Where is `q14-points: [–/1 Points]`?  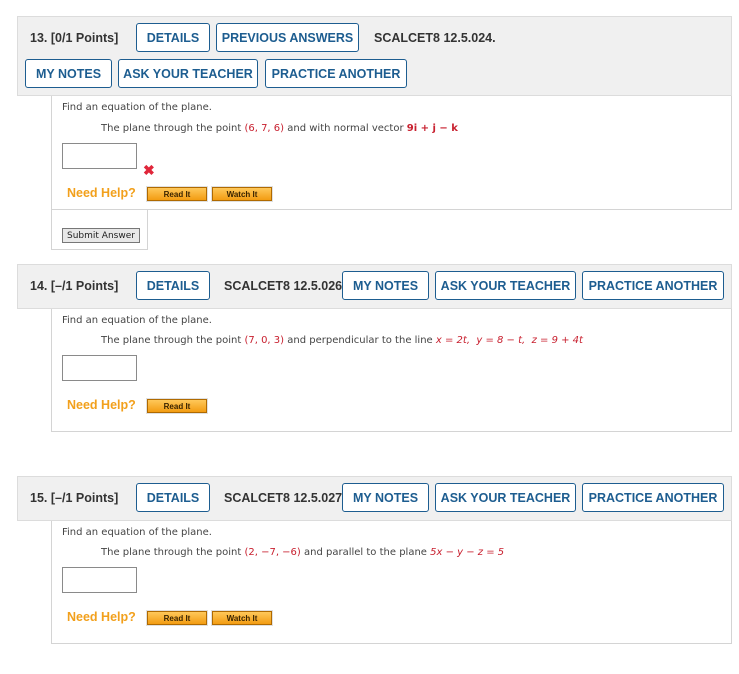 q14-points: [–/1 Points] is located at coordinates (84, 286).